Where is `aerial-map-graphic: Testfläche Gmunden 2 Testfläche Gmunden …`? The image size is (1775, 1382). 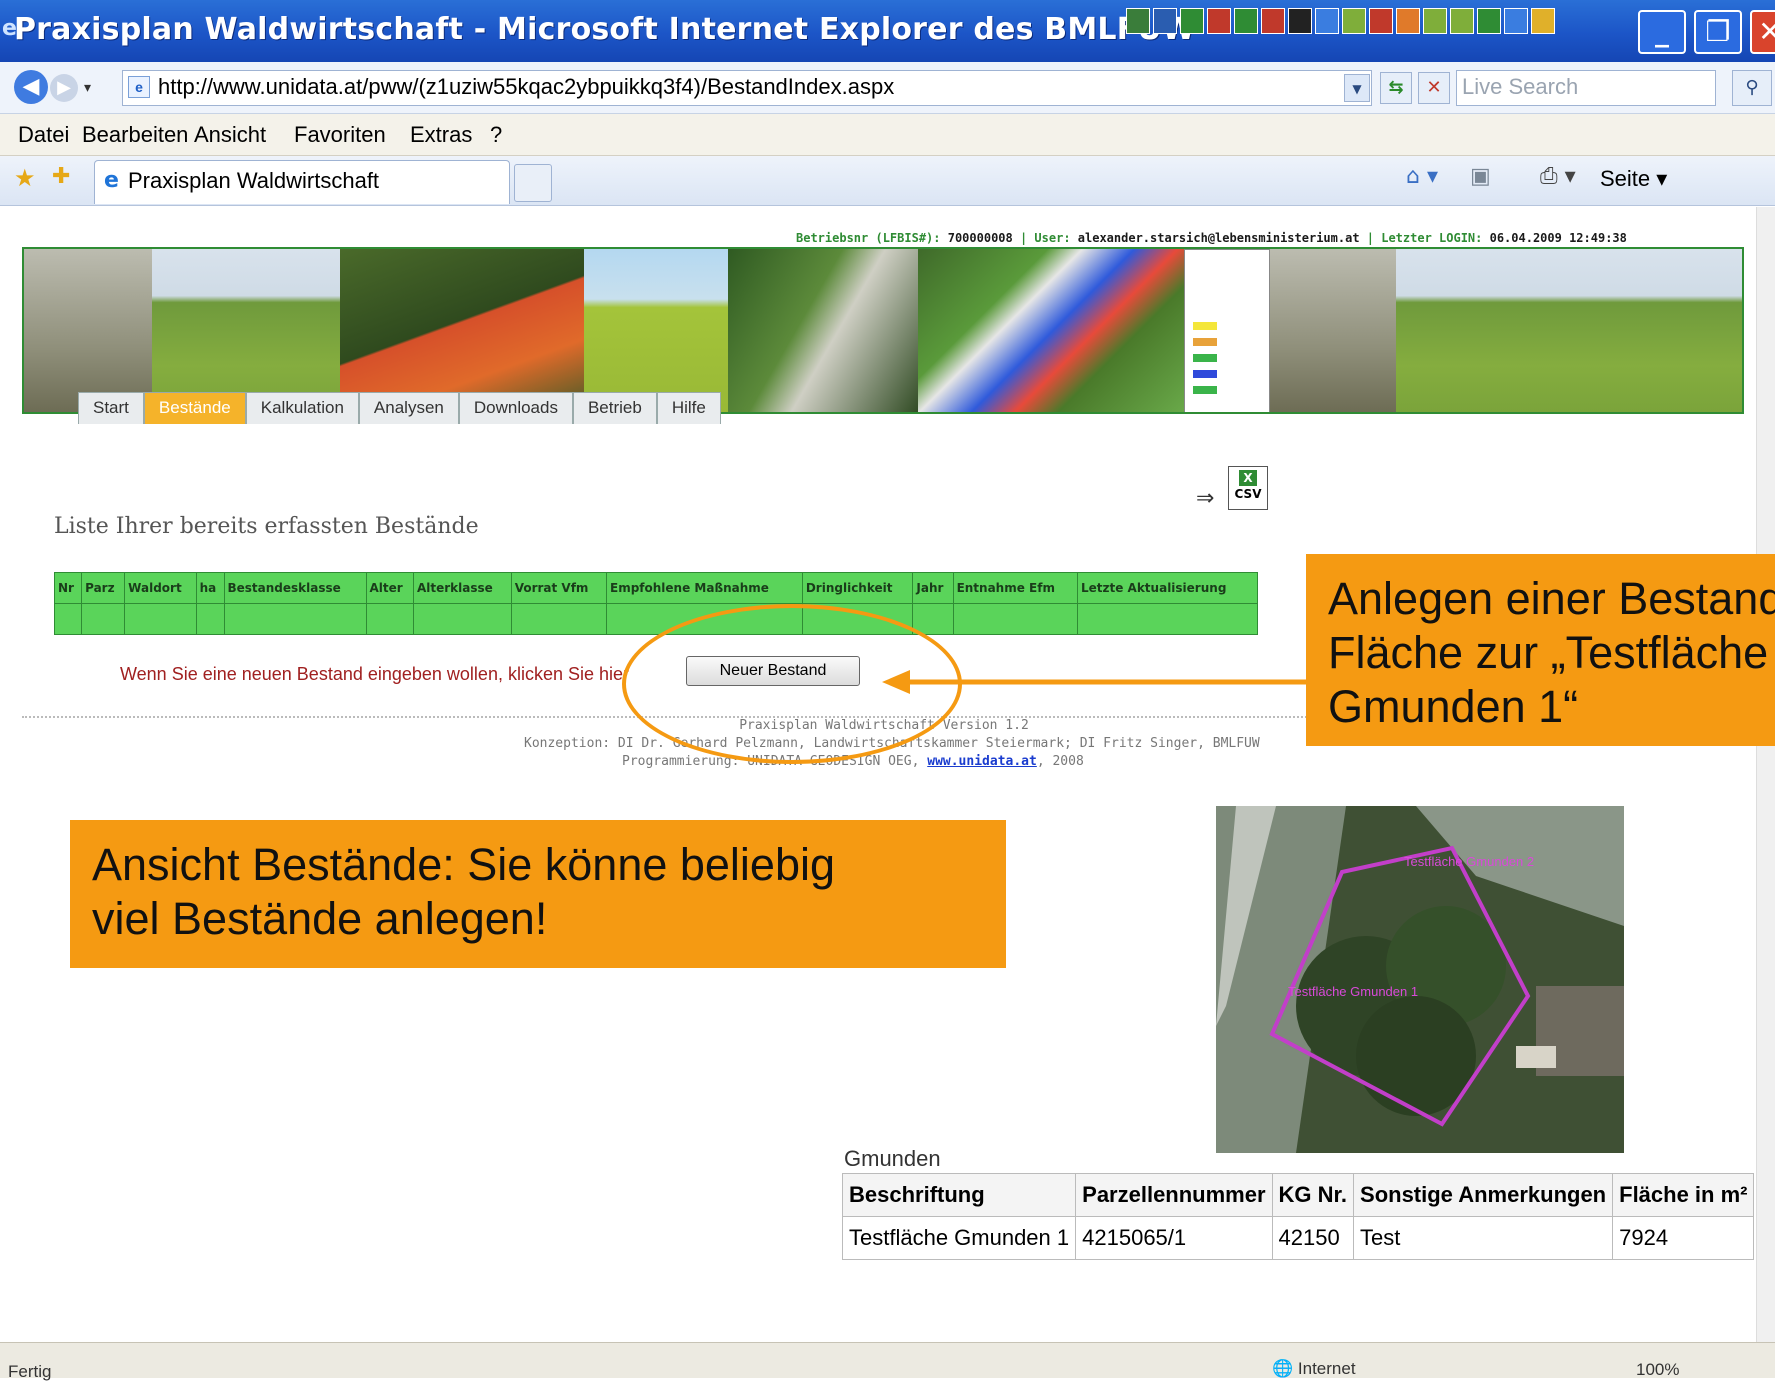 aerial-map-graphic: Testfläche Gmunden 2 Testfläche Gmunden … is located at coordinates (1420, 979).